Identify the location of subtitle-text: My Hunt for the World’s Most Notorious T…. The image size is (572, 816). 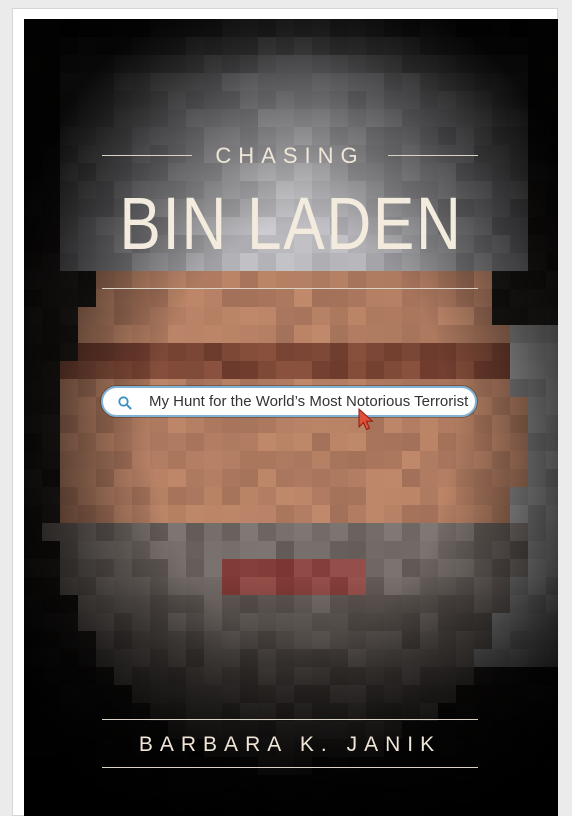
(309, 401).